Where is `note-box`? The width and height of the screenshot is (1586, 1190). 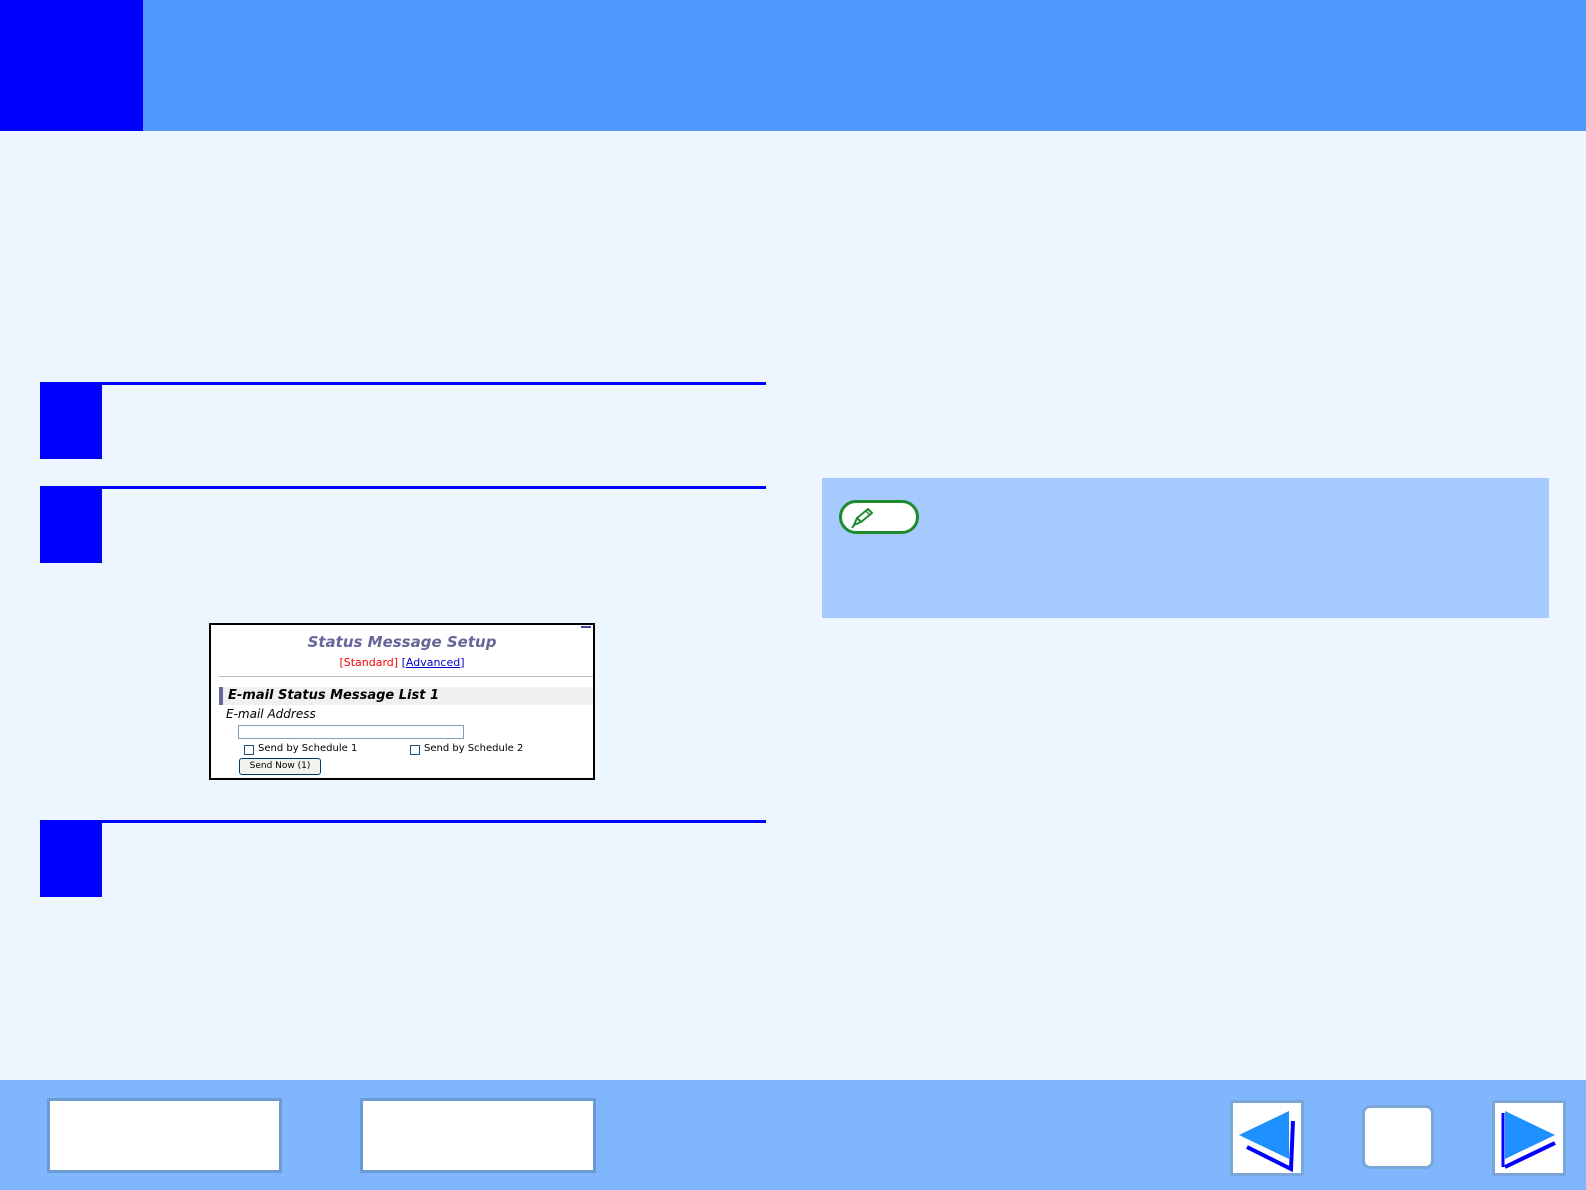
note-box is located at coordinates (1185, 548).